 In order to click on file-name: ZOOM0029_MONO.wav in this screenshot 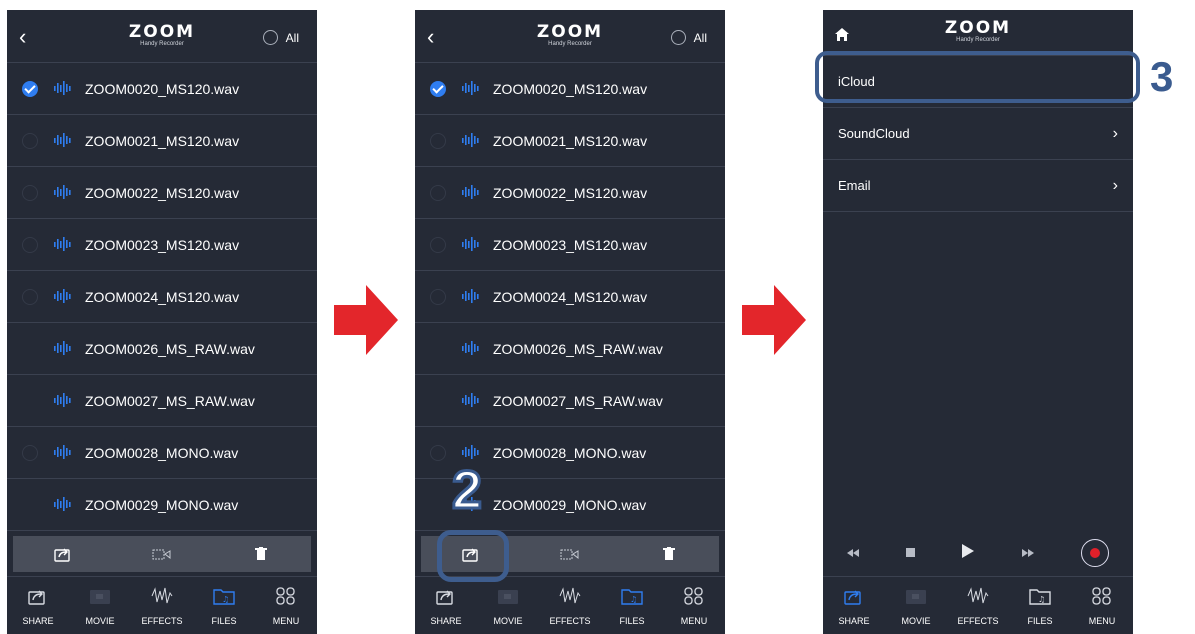, I will do `click(162, 504)`.